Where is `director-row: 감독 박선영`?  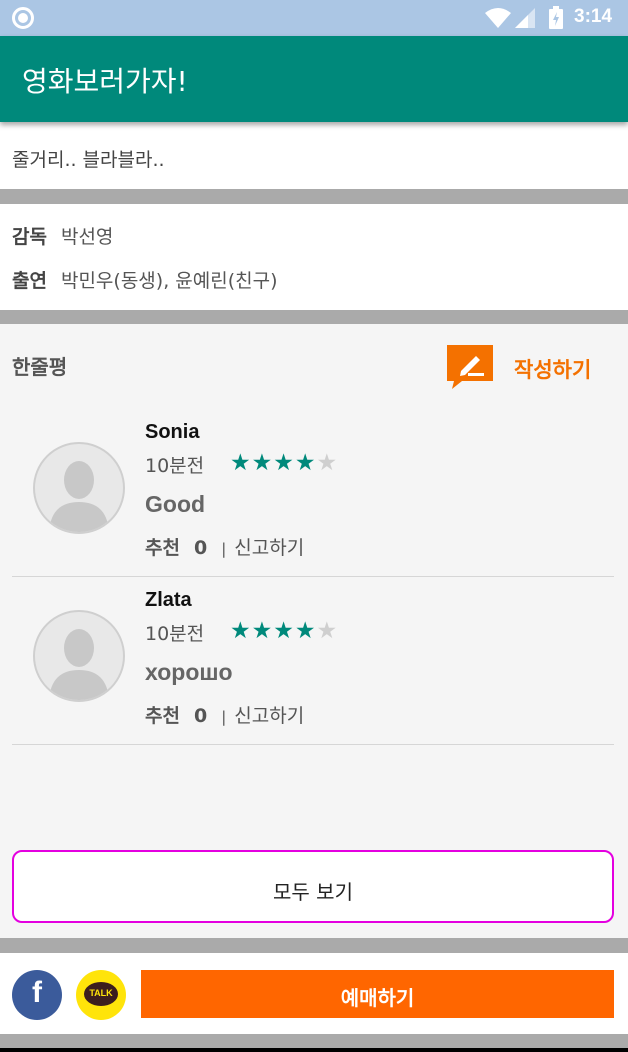
director-row: 감독 박선영 is located at coordinates (62, 235).